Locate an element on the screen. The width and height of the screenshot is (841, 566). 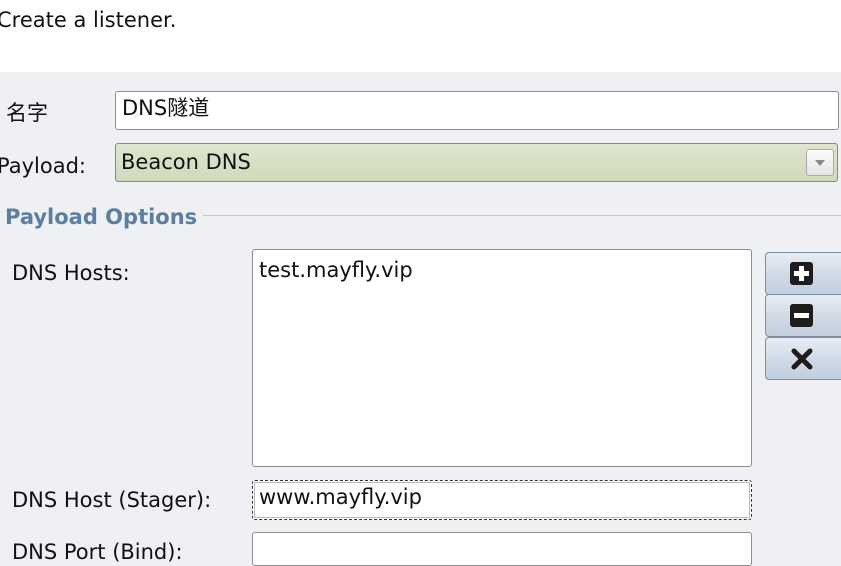
dns-hosts-label: DNS Hosts: is located at coordinates (71, 273).